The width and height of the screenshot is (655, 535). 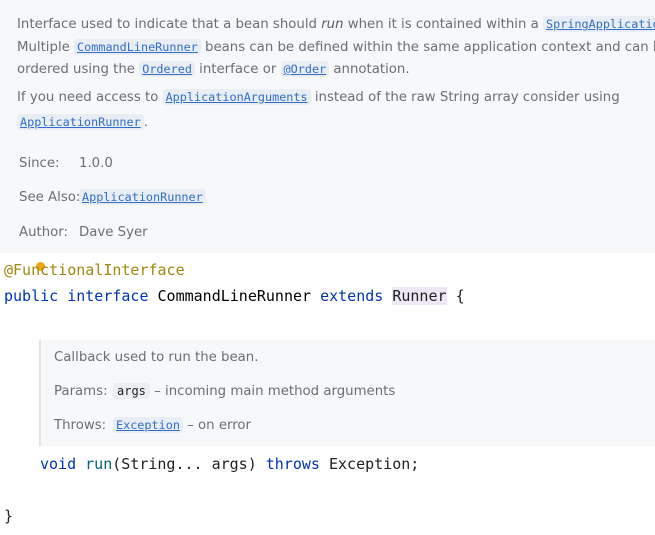 I want to click on class-name: CommandLineRunner, so click(x=235, y=296).